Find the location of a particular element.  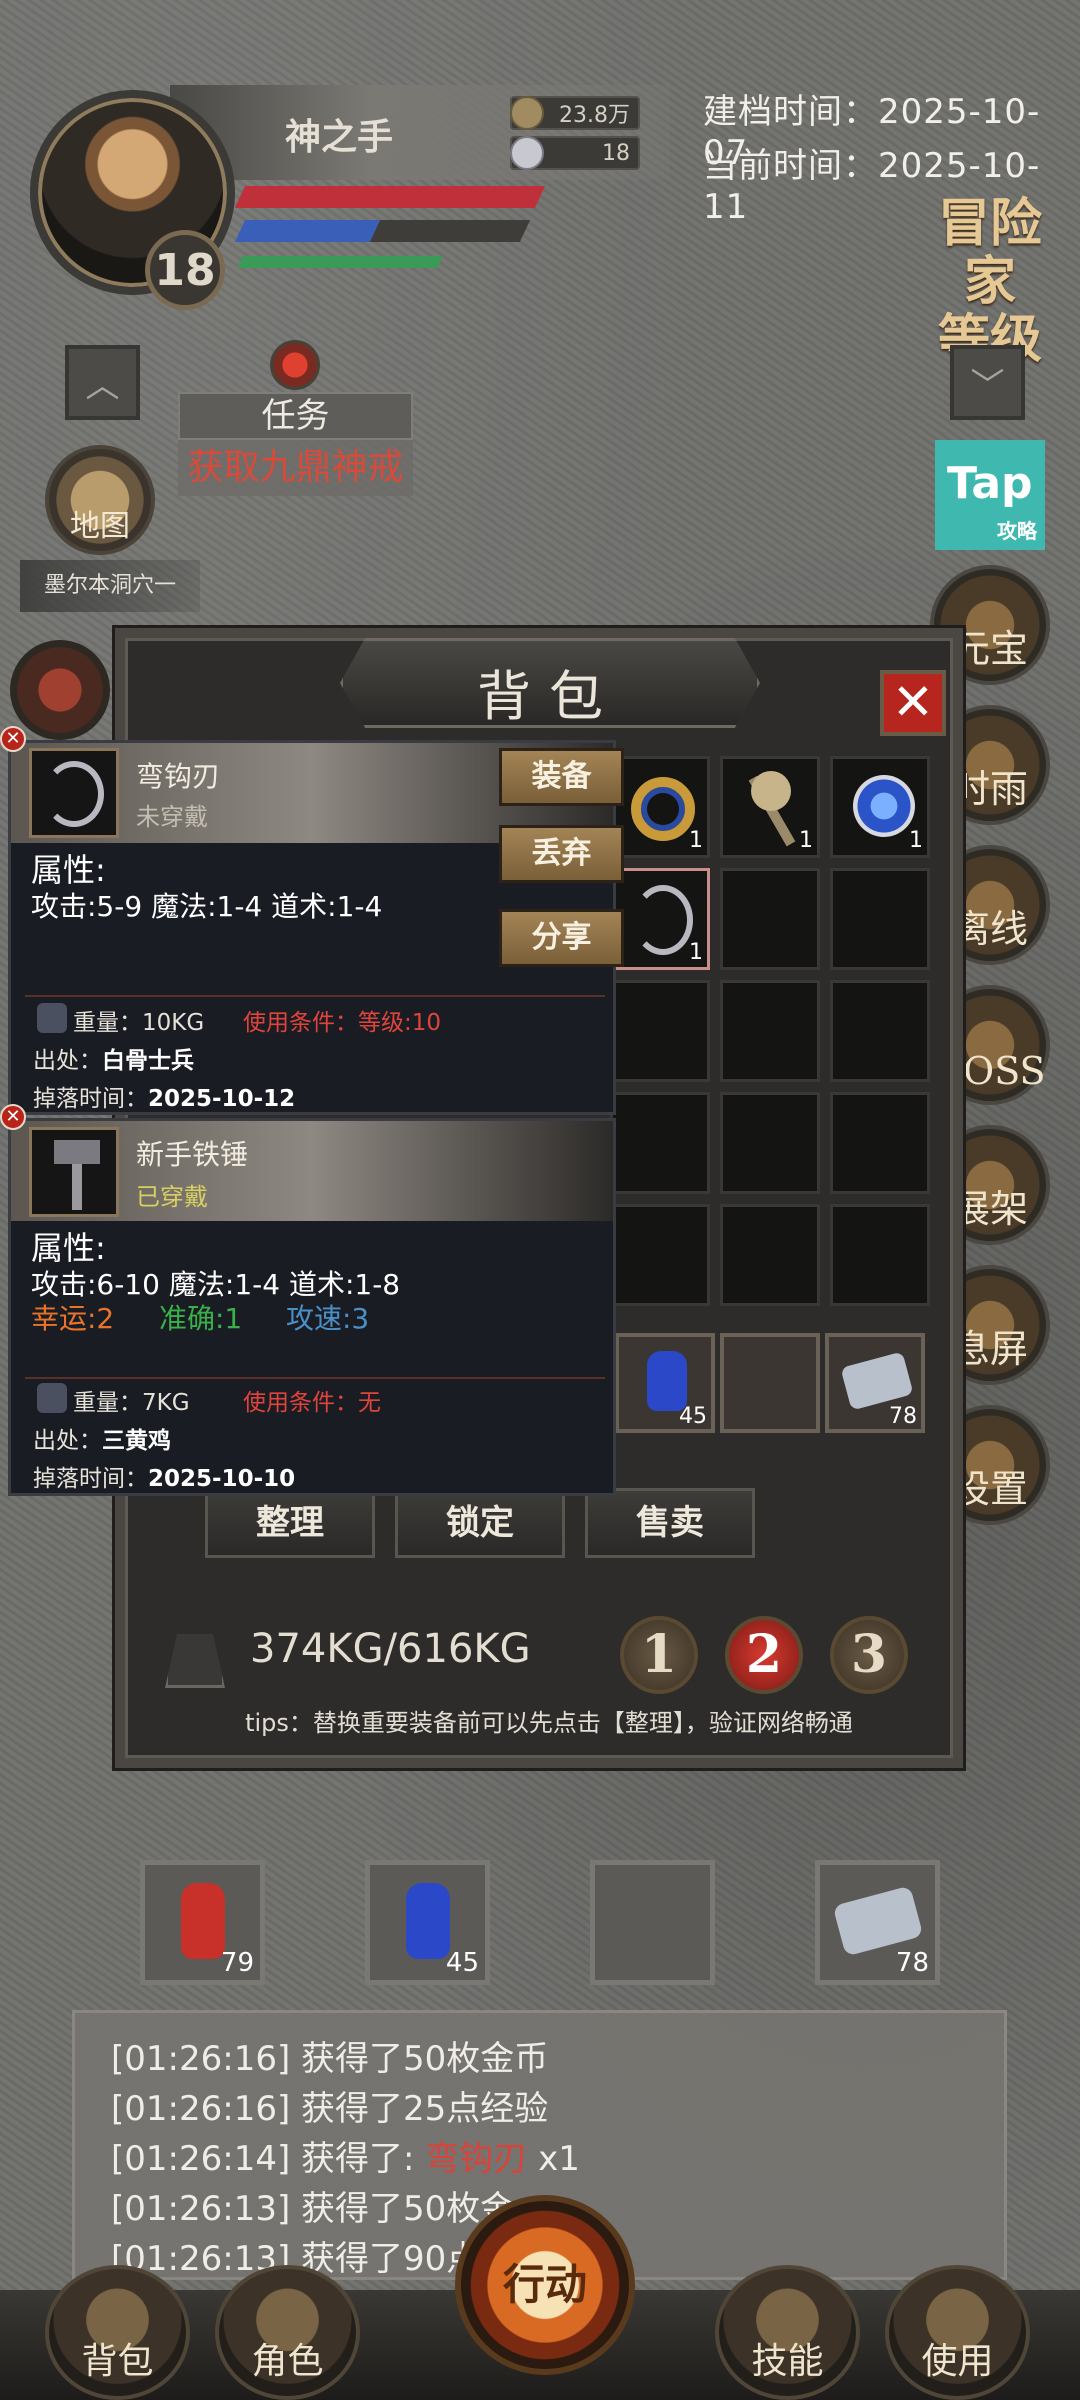

bag-weight: 374KG/616KG is located at coordinates (390, 1649).